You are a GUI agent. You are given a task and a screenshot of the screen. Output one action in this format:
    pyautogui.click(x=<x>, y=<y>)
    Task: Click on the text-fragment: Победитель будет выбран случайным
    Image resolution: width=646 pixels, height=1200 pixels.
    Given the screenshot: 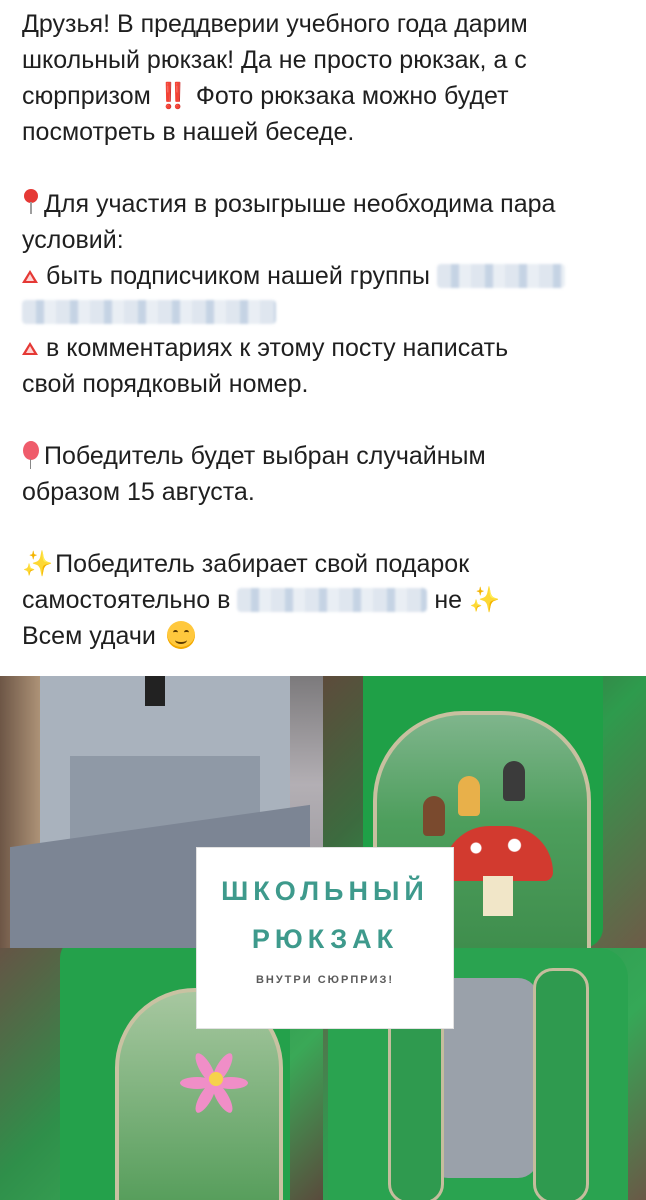 What is the action you would take?
    pyautogui.click(x=265, y=456)
    